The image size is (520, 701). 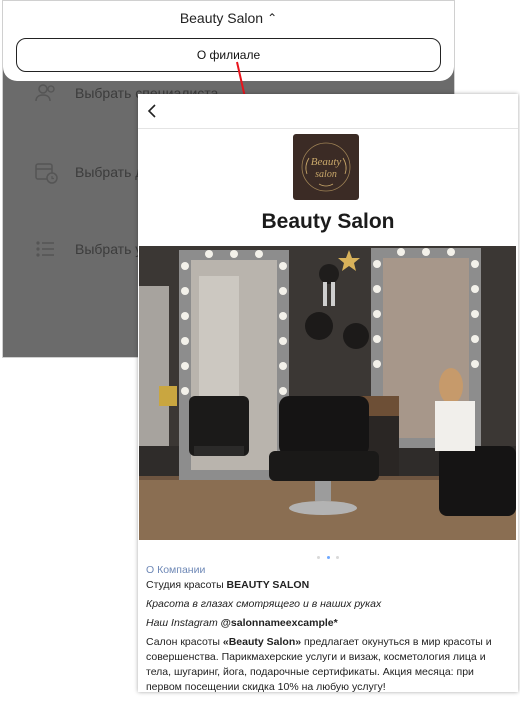 I want to click on studio-line: Студия красоты BEAUTY SALON, so click(x=328, y=585).